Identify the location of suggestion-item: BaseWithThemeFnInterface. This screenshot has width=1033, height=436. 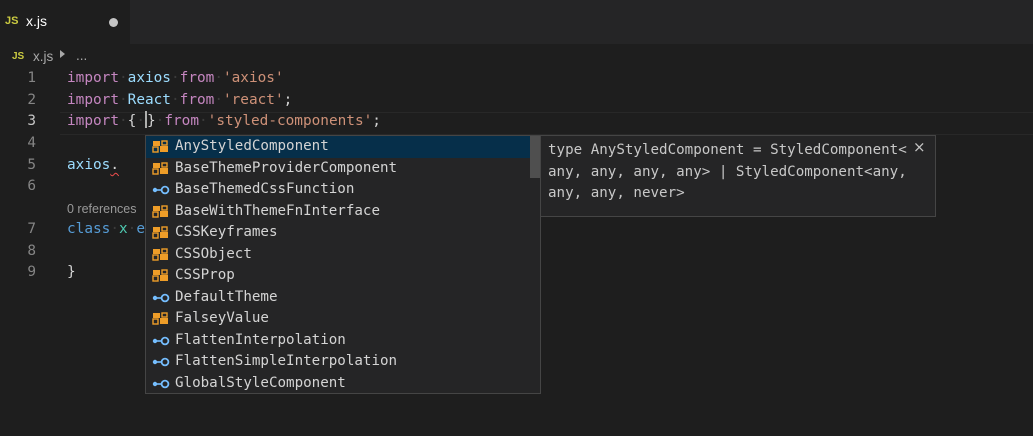
(338, 212).